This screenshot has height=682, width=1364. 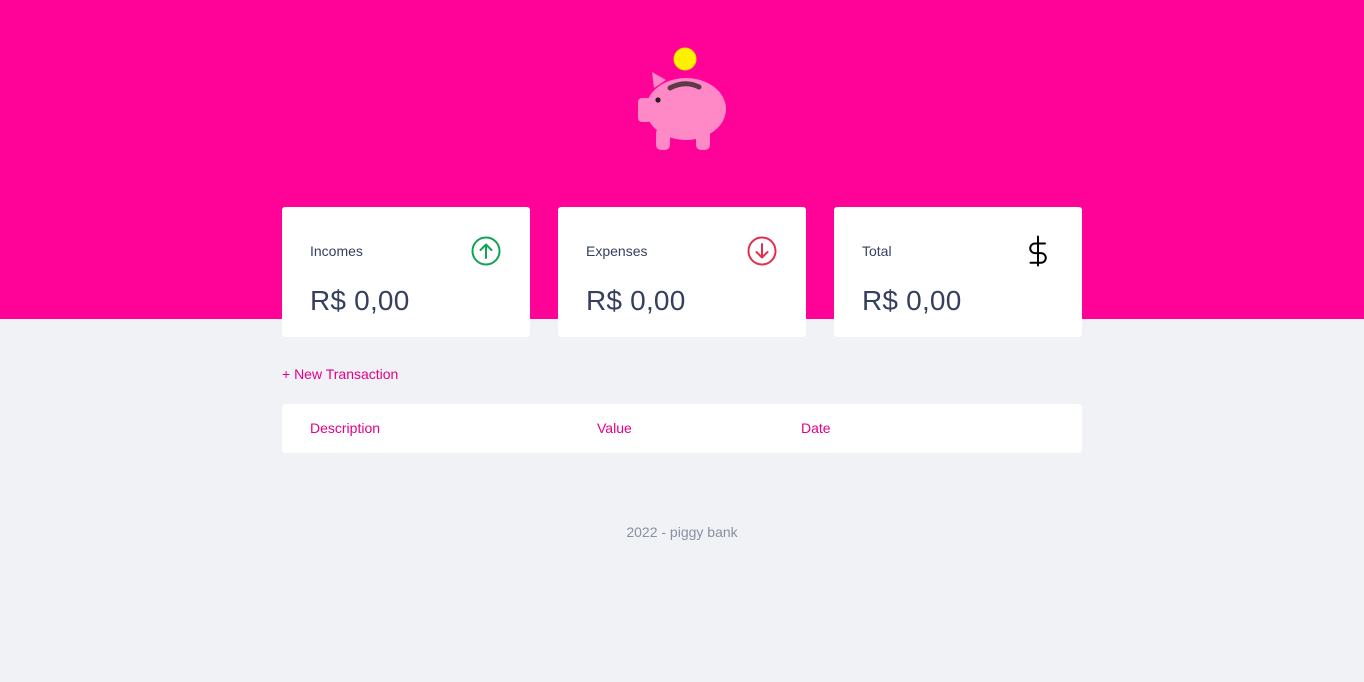 I want to click on expenses-label: Expenses, so click(x=617, y=251).